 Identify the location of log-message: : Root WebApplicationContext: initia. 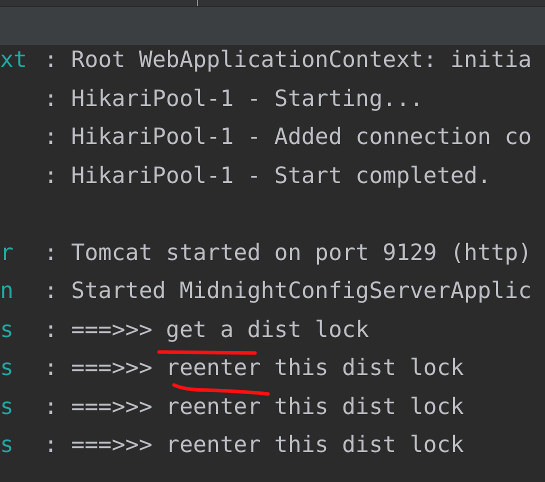
(288, 60).